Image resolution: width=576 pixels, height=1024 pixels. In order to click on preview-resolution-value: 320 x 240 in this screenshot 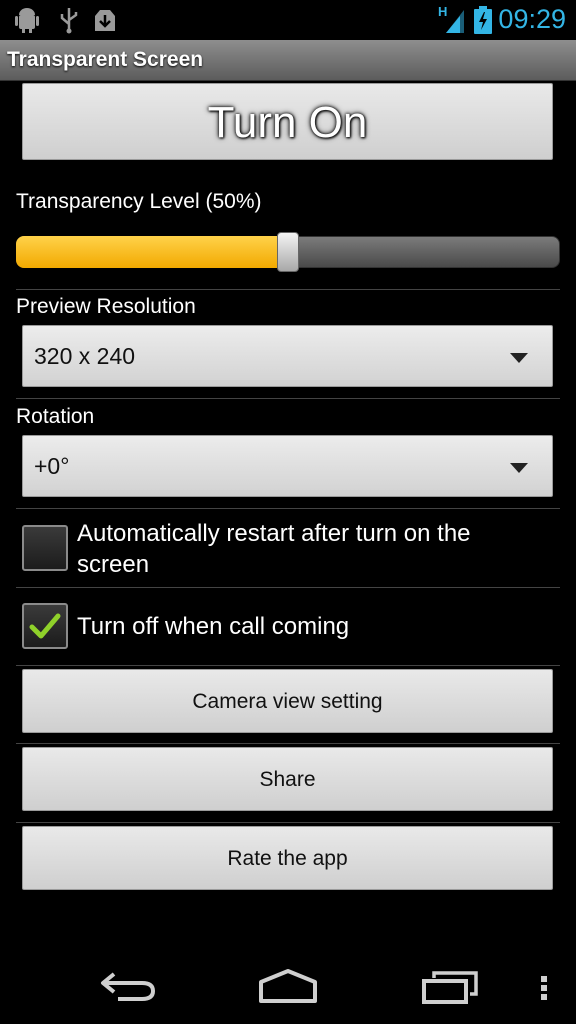, I will do `click(85, 356)`.